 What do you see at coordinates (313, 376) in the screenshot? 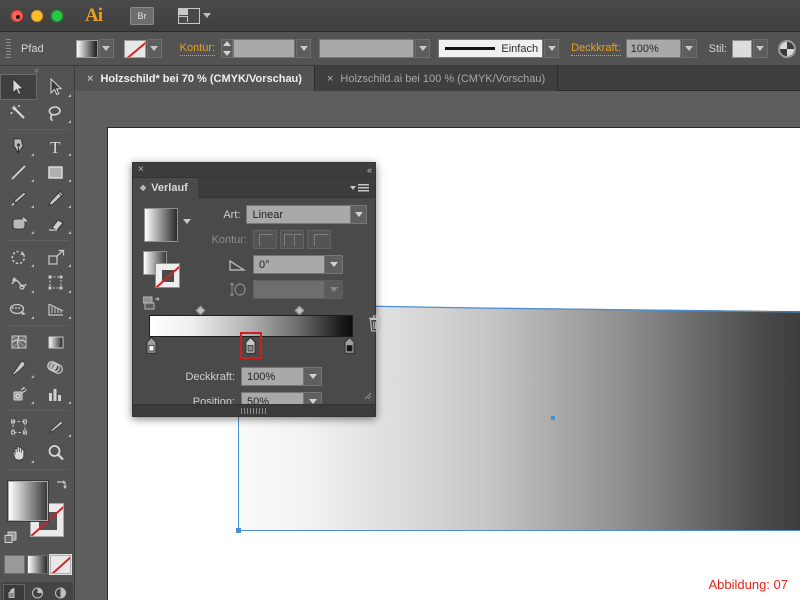
I see `panel-opacity-dropdown` at bounding box center [313, 376].